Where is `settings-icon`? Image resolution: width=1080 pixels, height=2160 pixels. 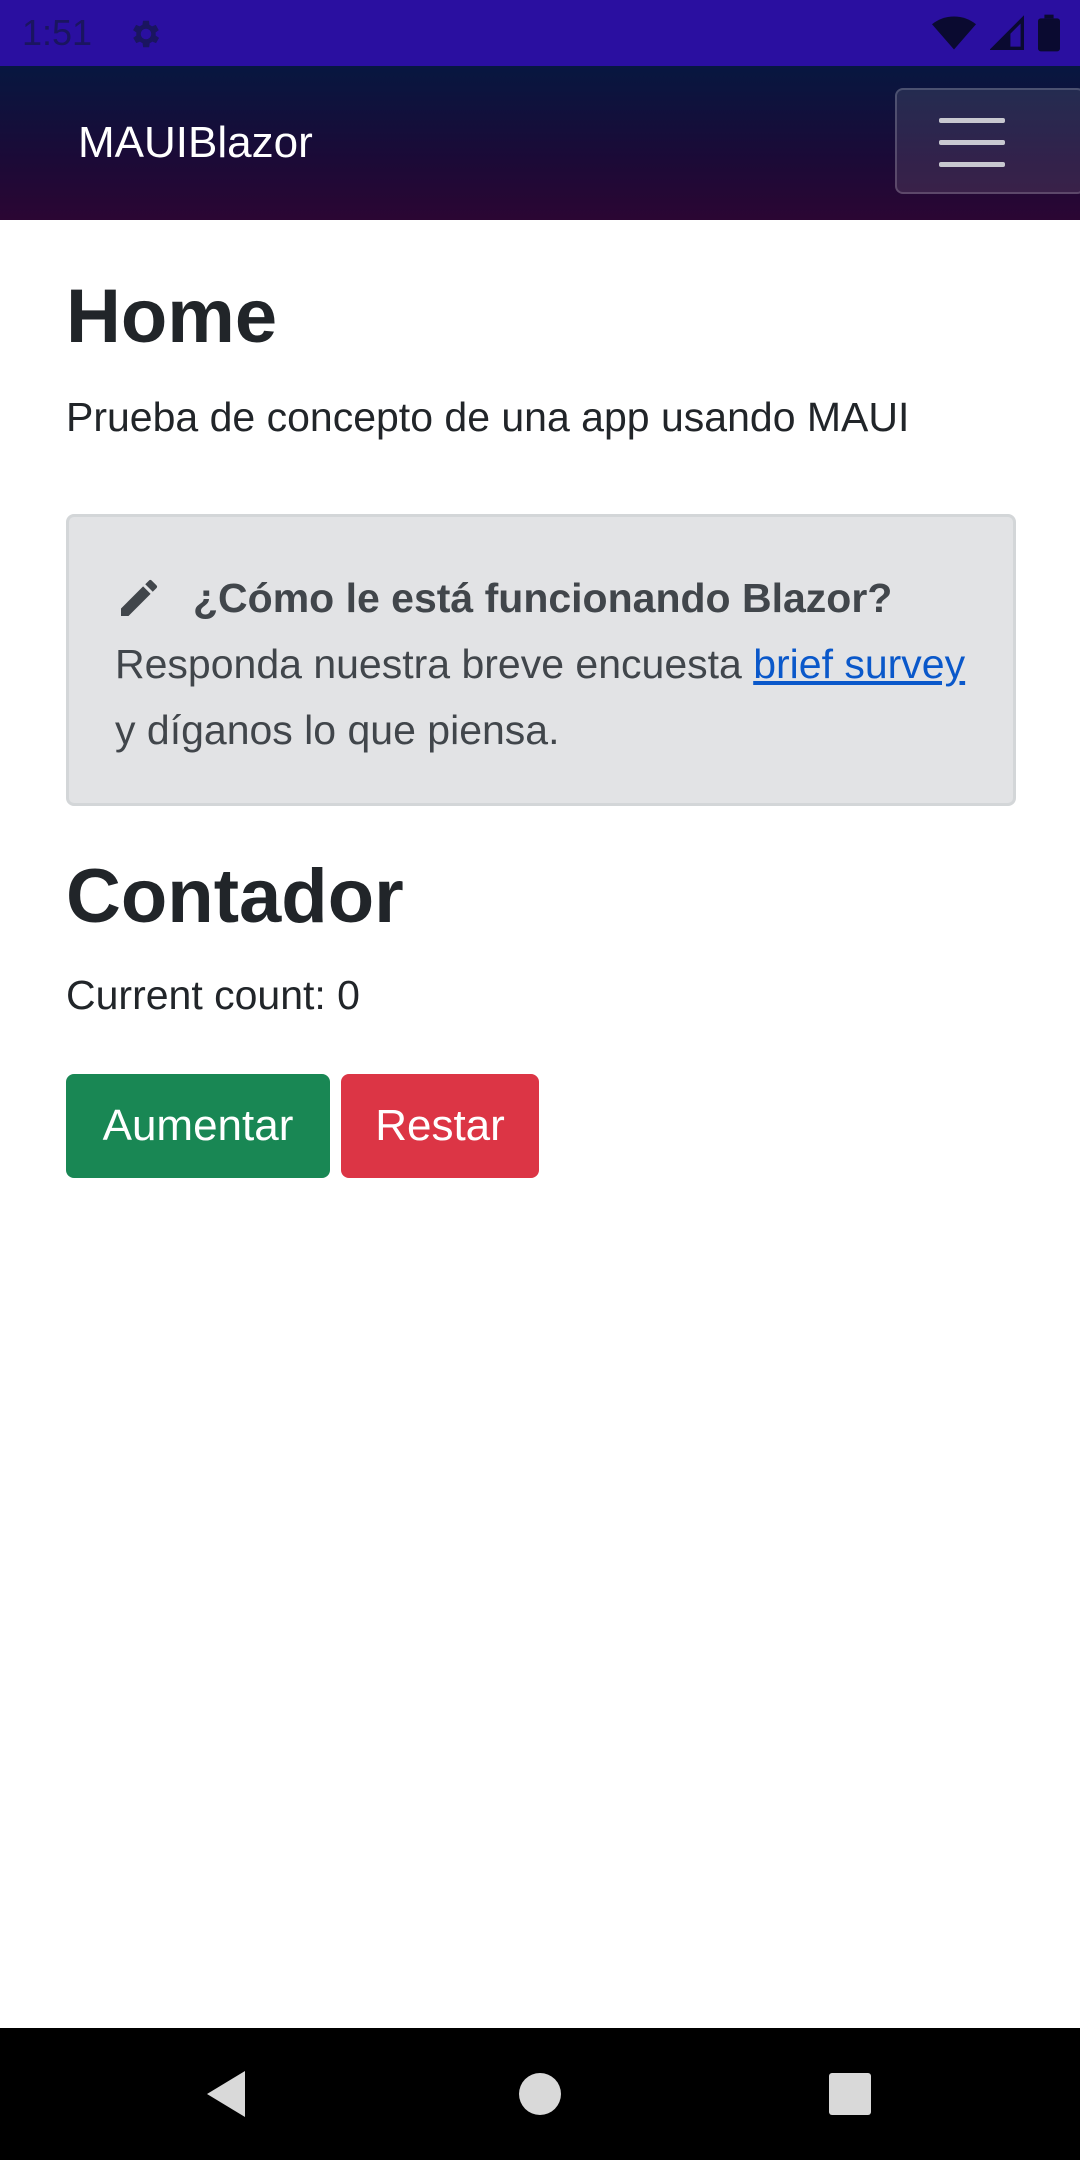 settings-icon is located at coordinates (146, 34).